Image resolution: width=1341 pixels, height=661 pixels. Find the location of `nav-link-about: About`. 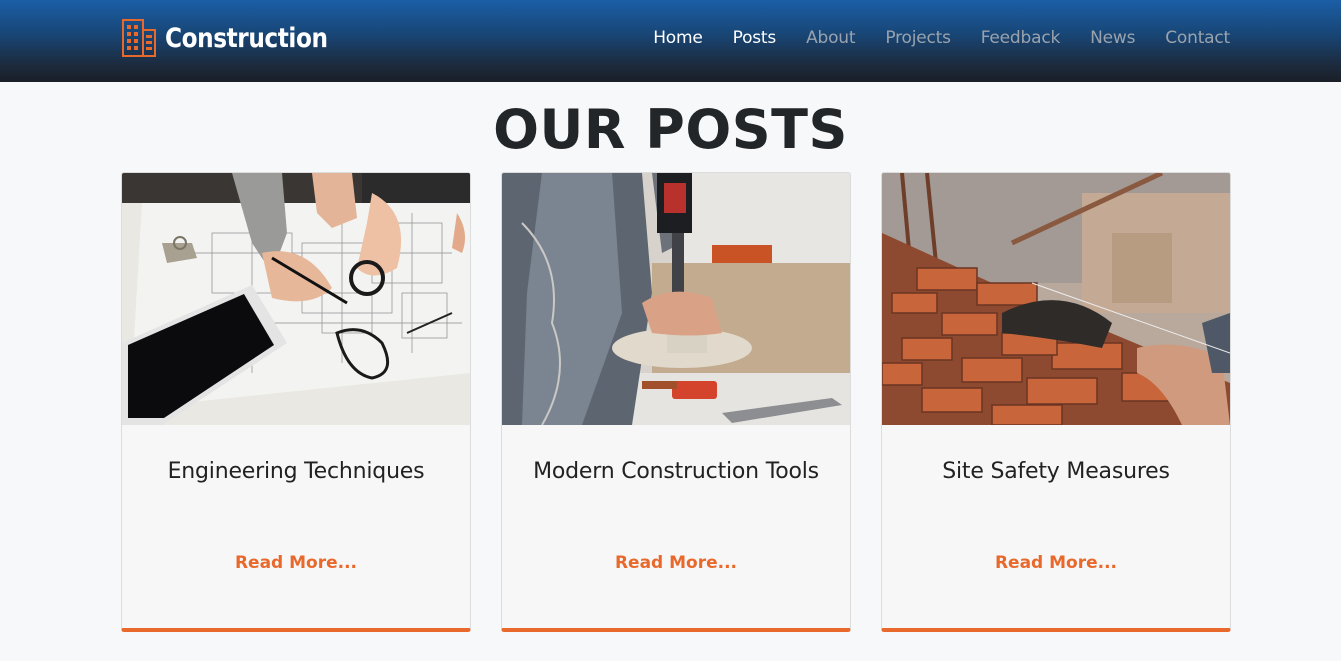

nav-link-about: About is located at coordinates (830, 38).